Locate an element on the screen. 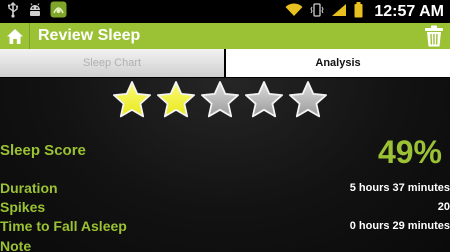 This screenshot has width=450, height=252. clock-ampm: AM is located at coordinates (431, 11).